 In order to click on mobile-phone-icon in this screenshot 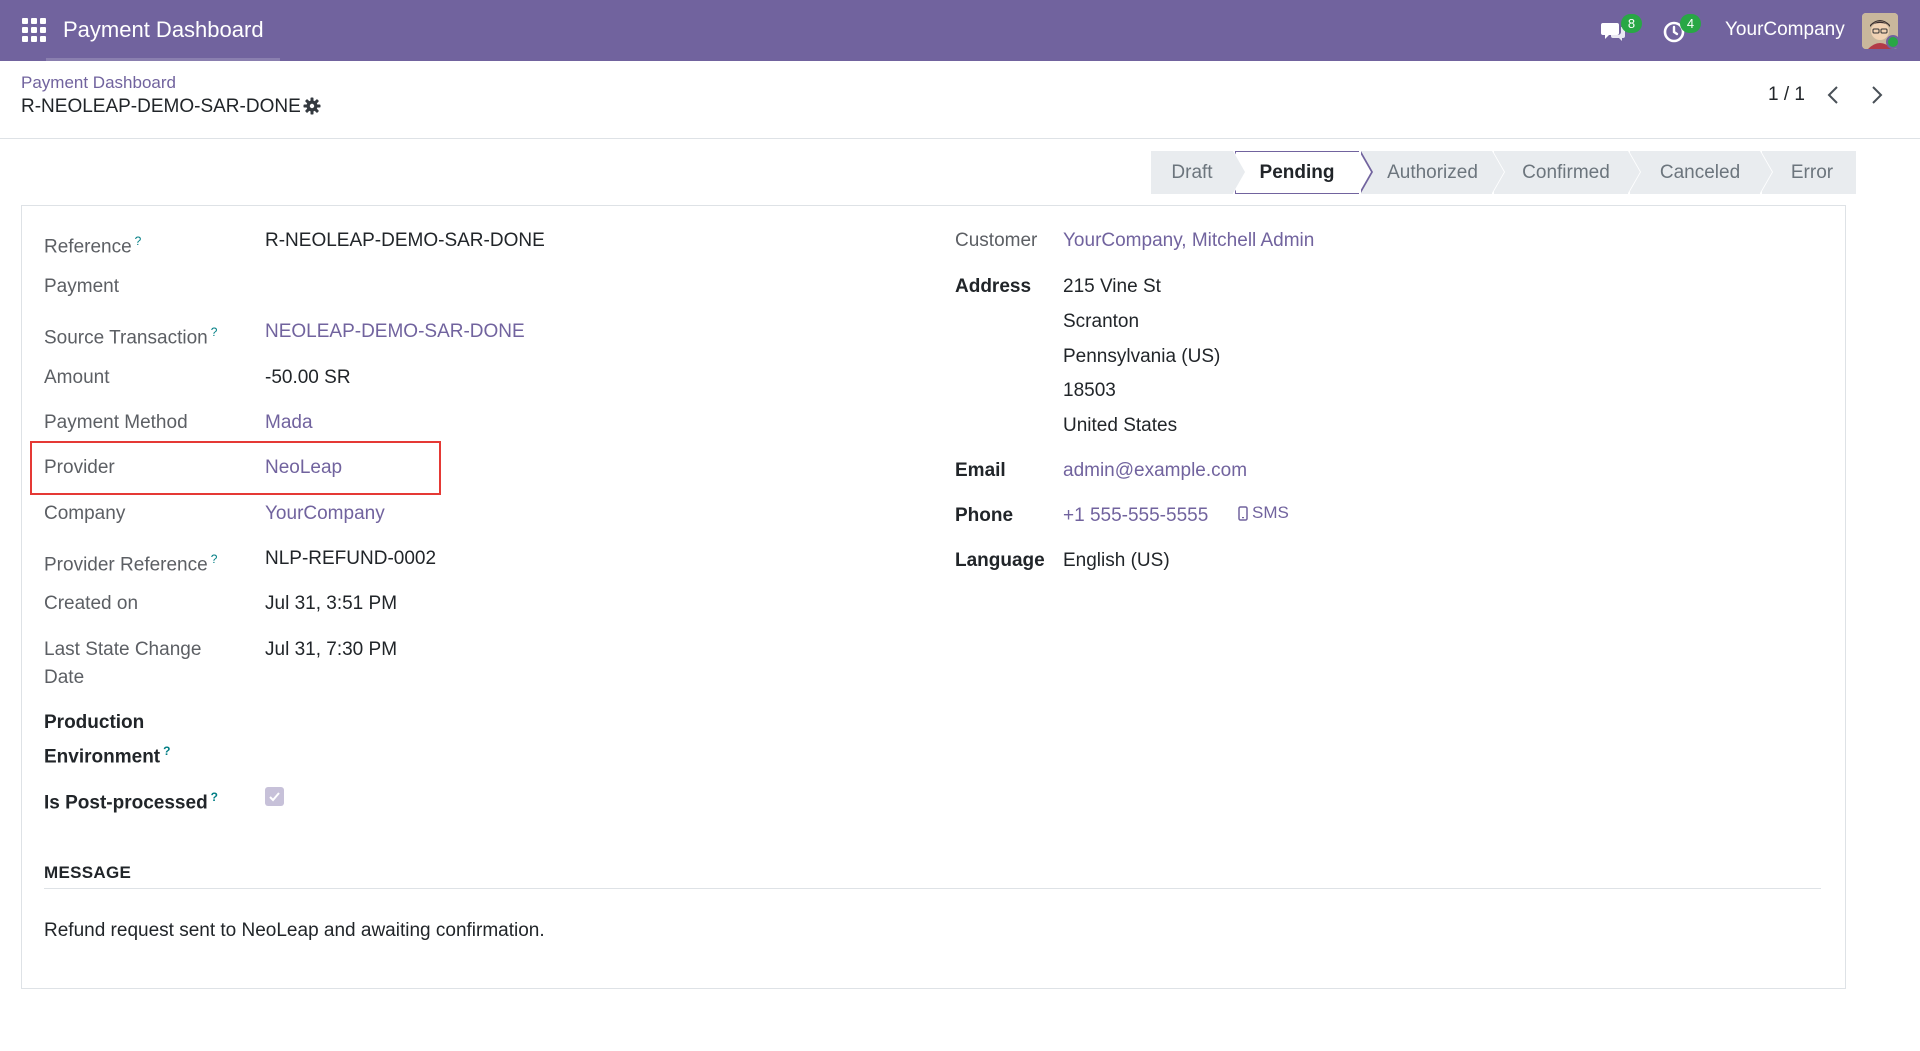, I will do `click(1243, 513)`.